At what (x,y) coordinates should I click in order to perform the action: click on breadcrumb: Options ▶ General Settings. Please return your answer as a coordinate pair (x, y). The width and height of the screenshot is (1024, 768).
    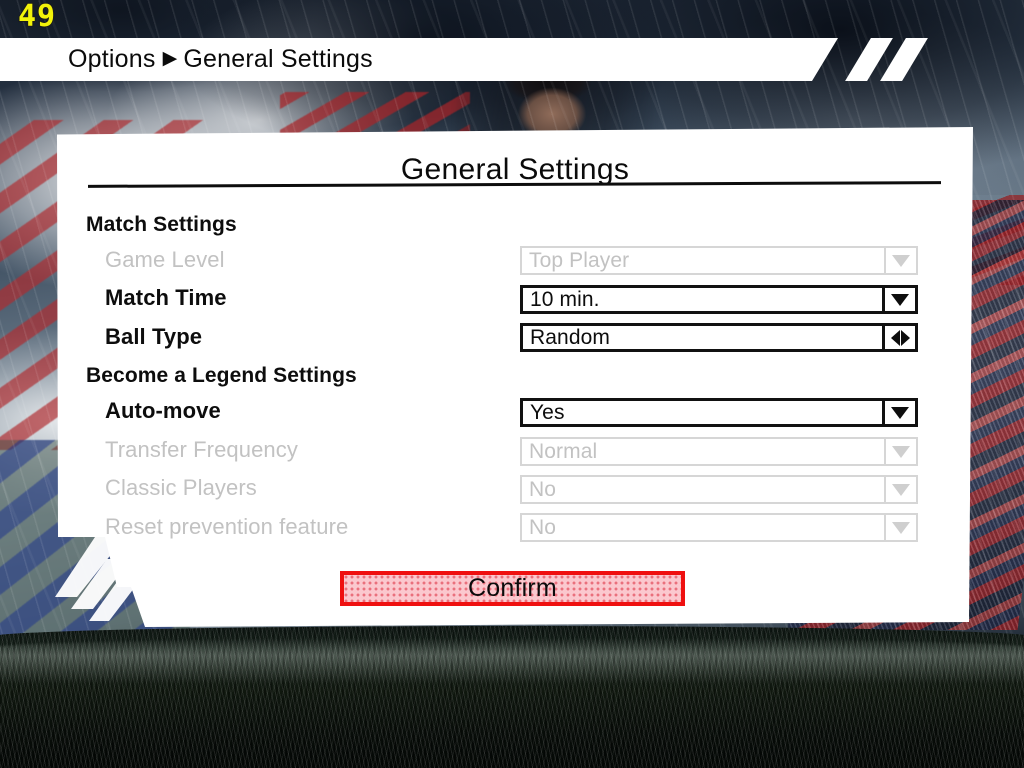
    Looking at the image, I should click on (419, 59).